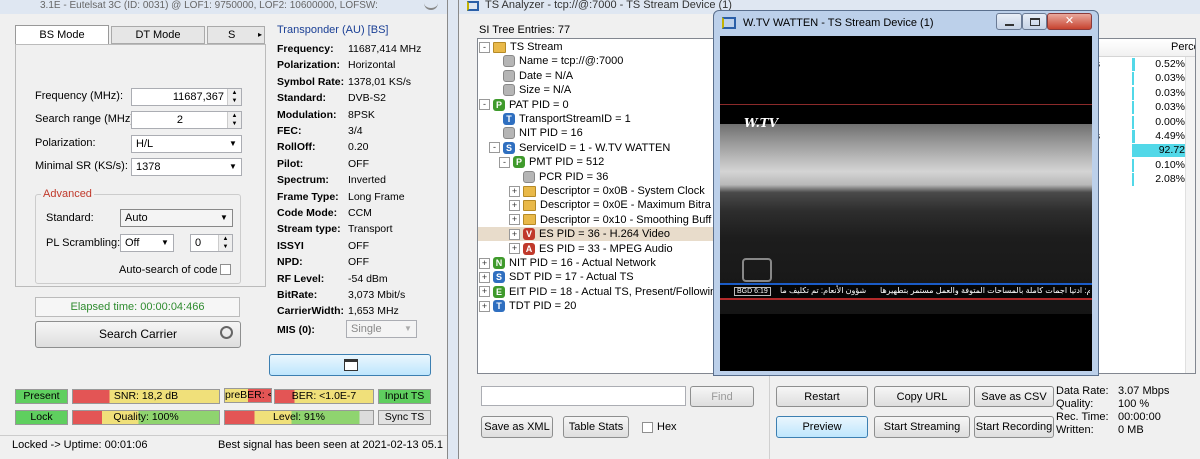 The image size is (1200, 459). Describe the element at coordinates (138, 334) in the screenshot. I see `search-carrier-button: Search Carrier` at that location.